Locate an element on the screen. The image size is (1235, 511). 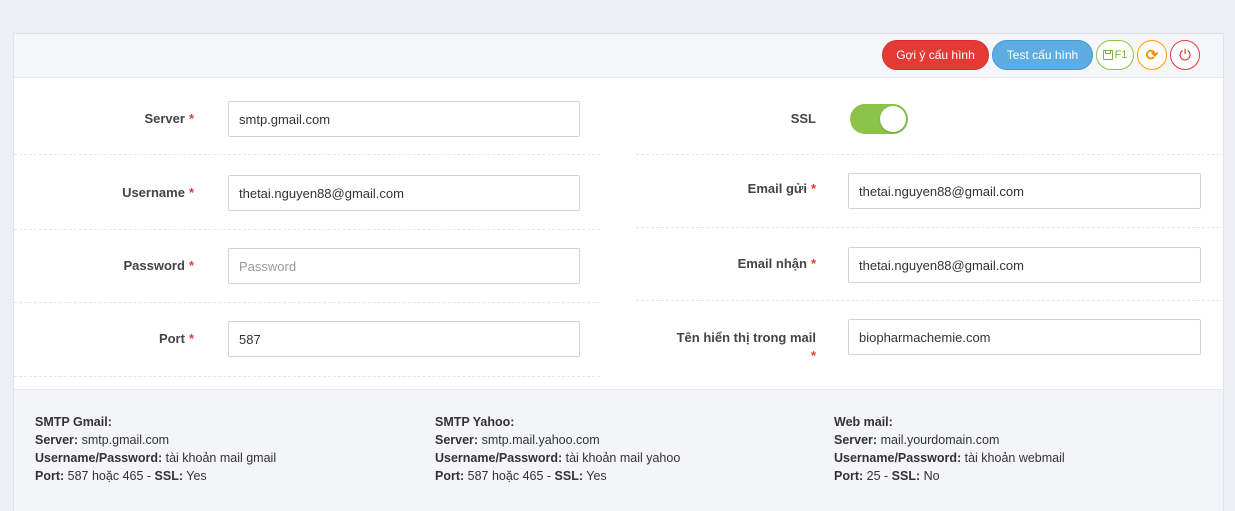
save-shortcut-label: F1 is located at coordinates (1121, 55).